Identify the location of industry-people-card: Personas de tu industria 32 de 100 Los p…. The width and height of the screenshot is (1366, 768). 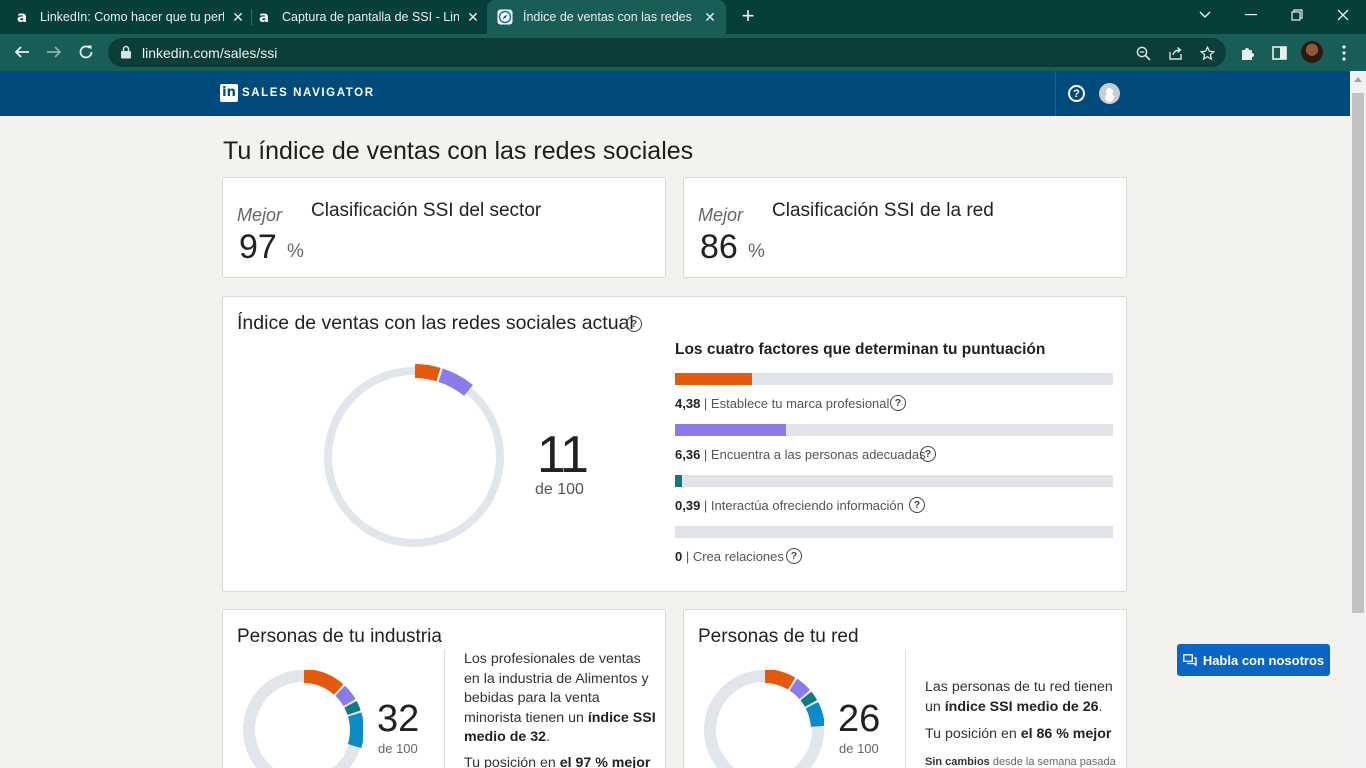
(444, 688).